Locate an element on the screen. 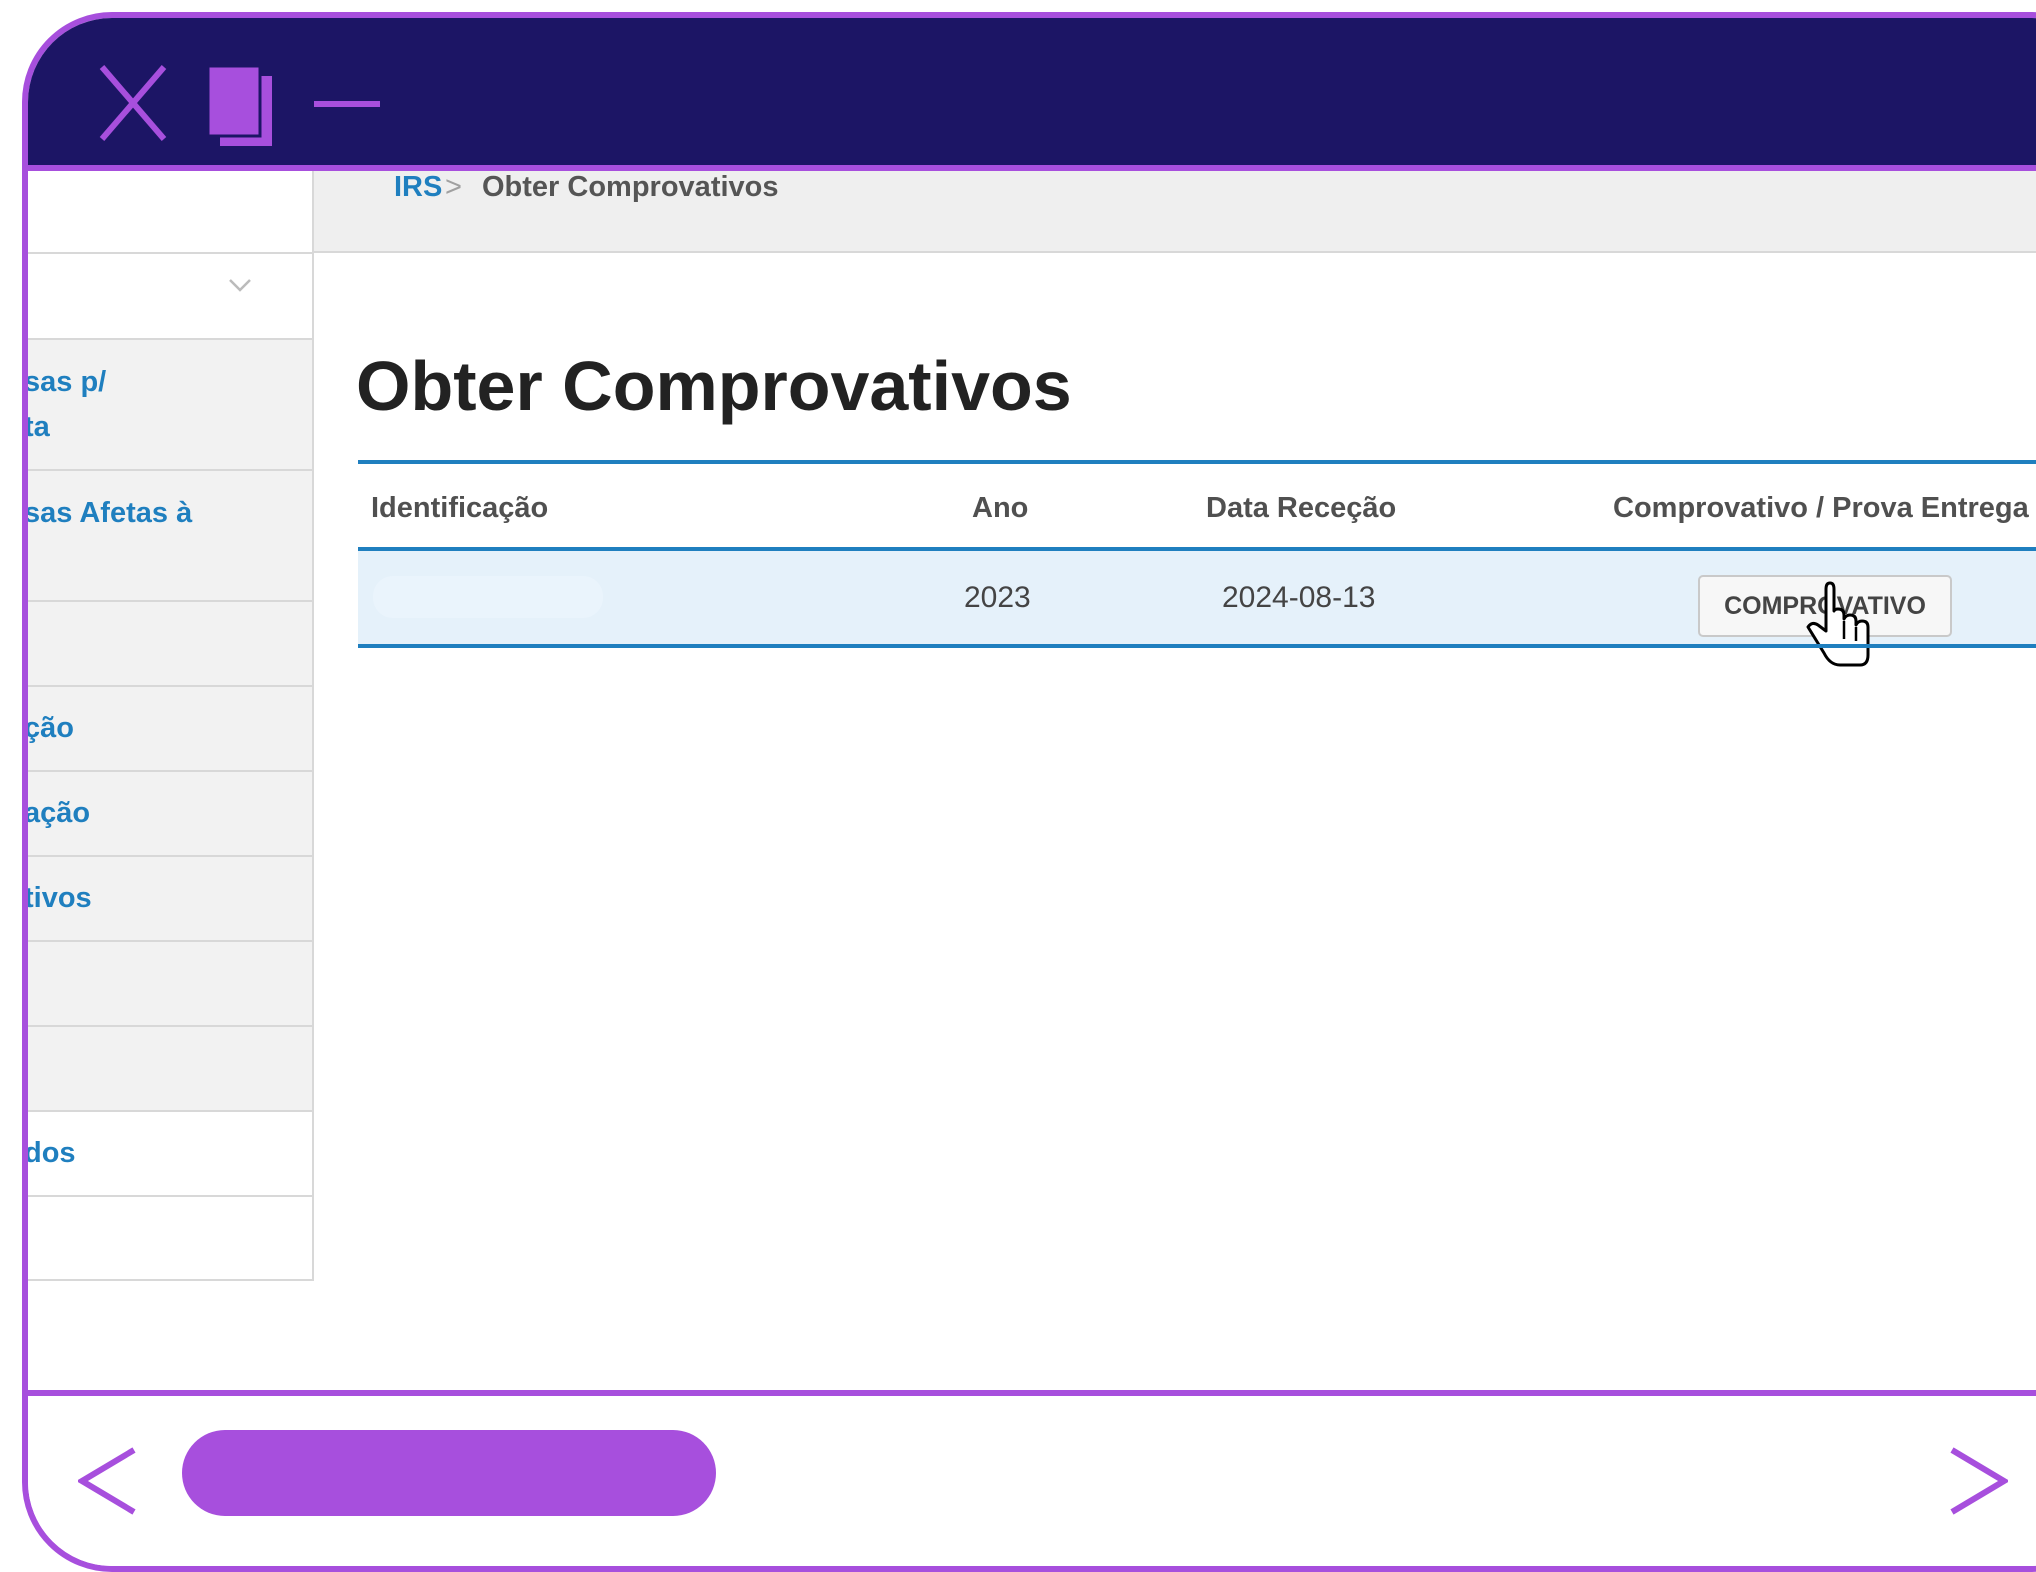 The image size is (2036, 1572). minimize-icon is located at coordinates (347, 104).